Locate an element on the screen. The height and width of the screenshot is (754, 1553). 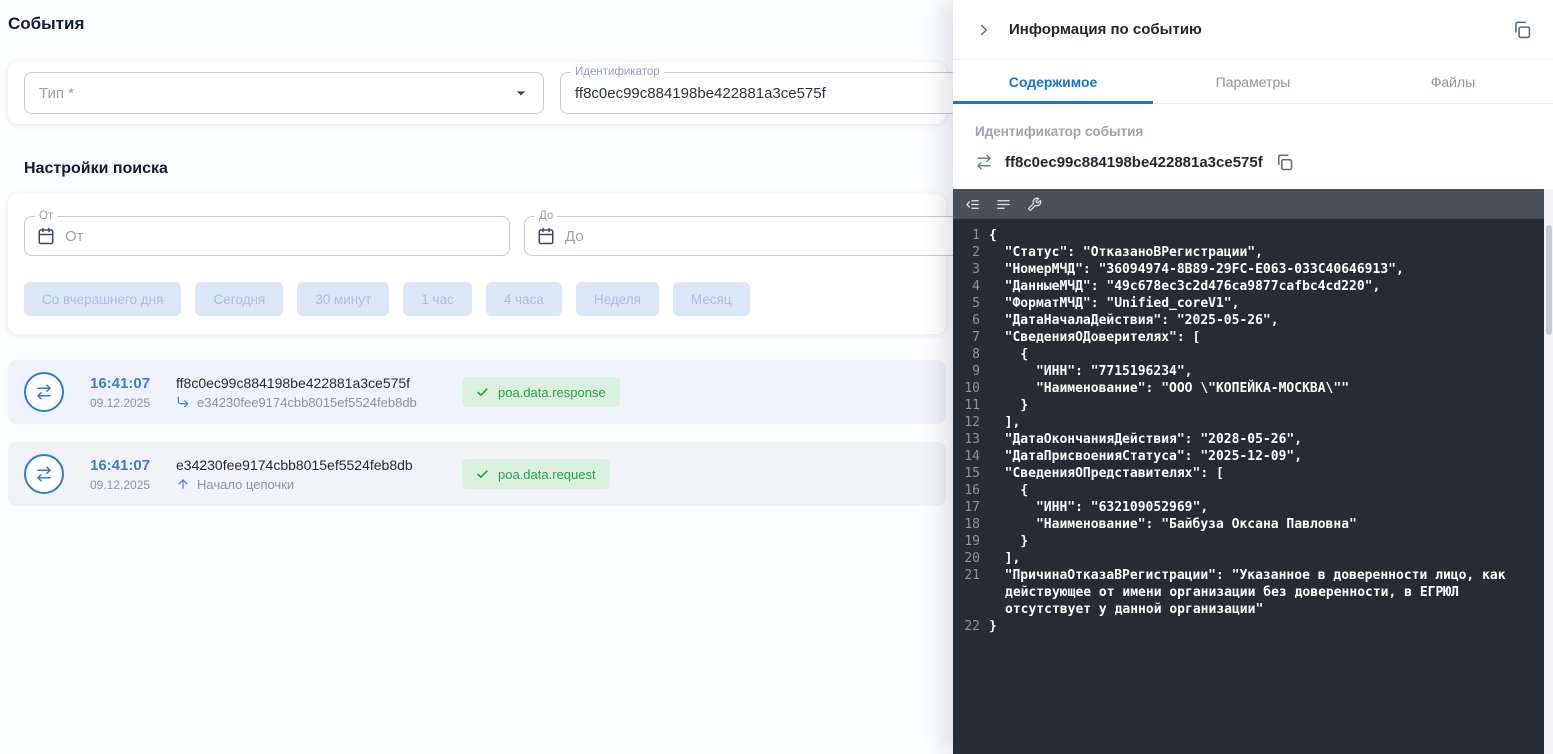
line-number: 4 is located at coordinates (976, 286).